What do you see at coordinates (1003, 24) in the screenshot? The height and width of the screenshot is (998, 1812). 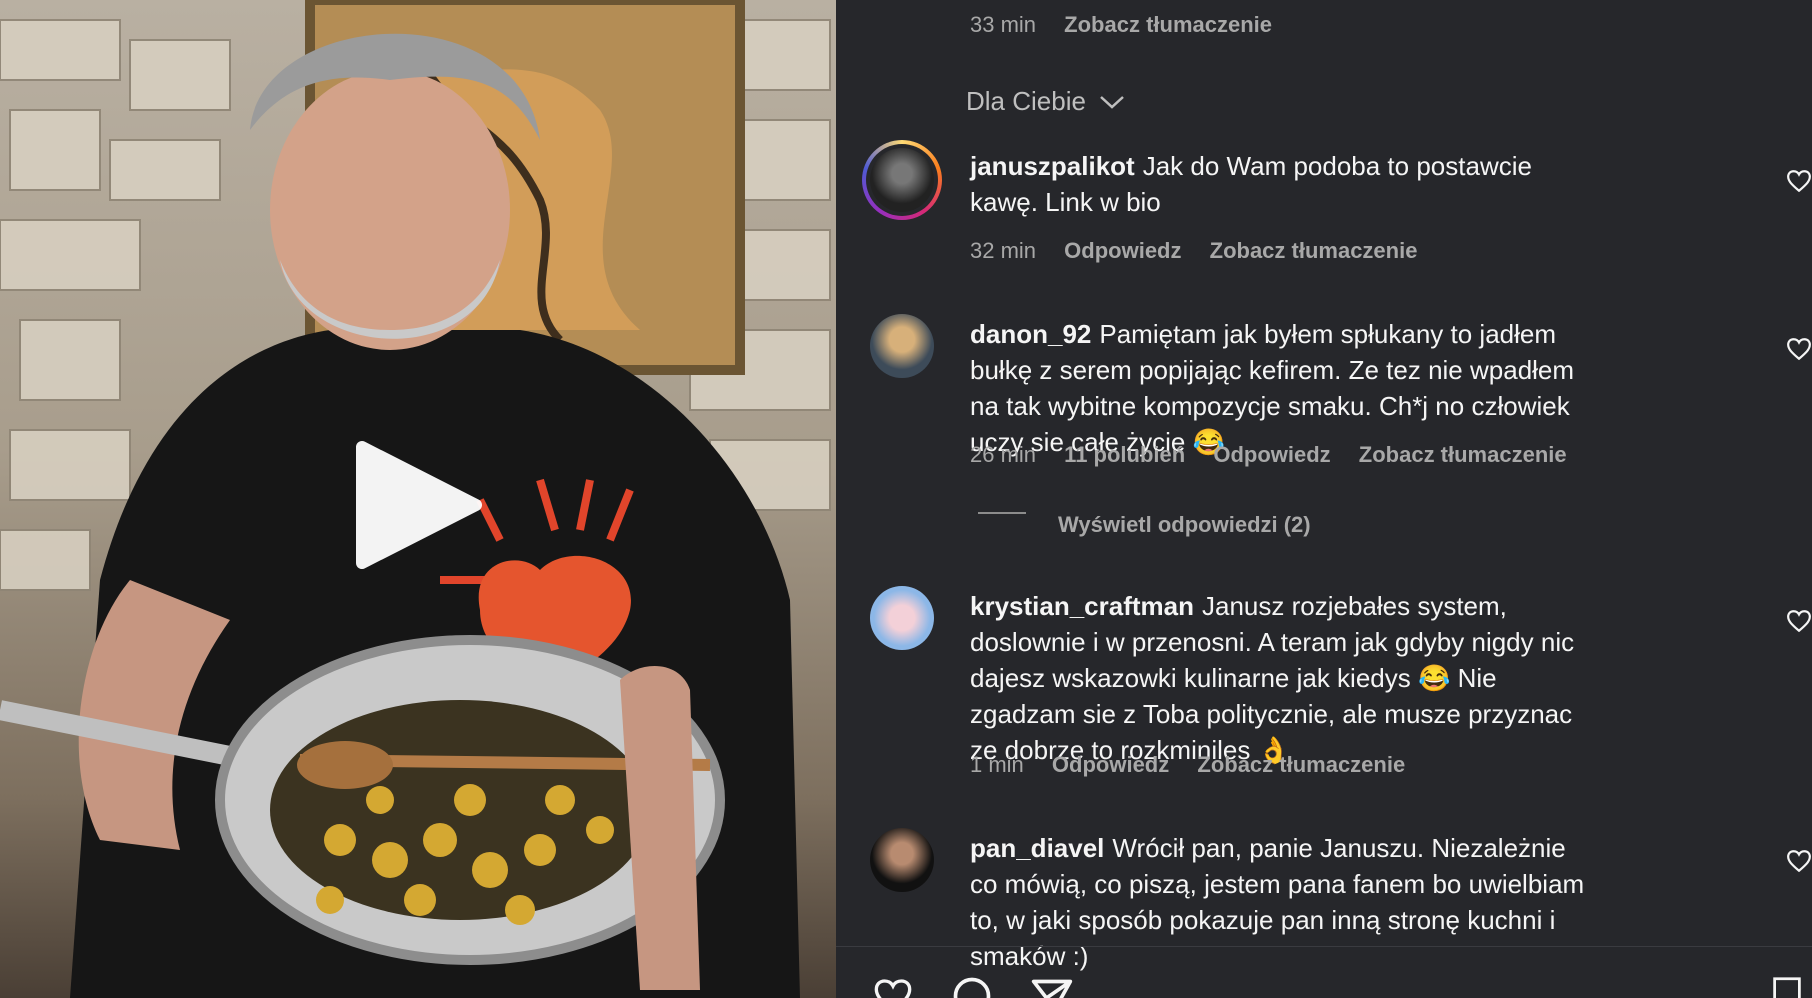 I see `comment-time: 33 min` at bounding box center [1003, 24].